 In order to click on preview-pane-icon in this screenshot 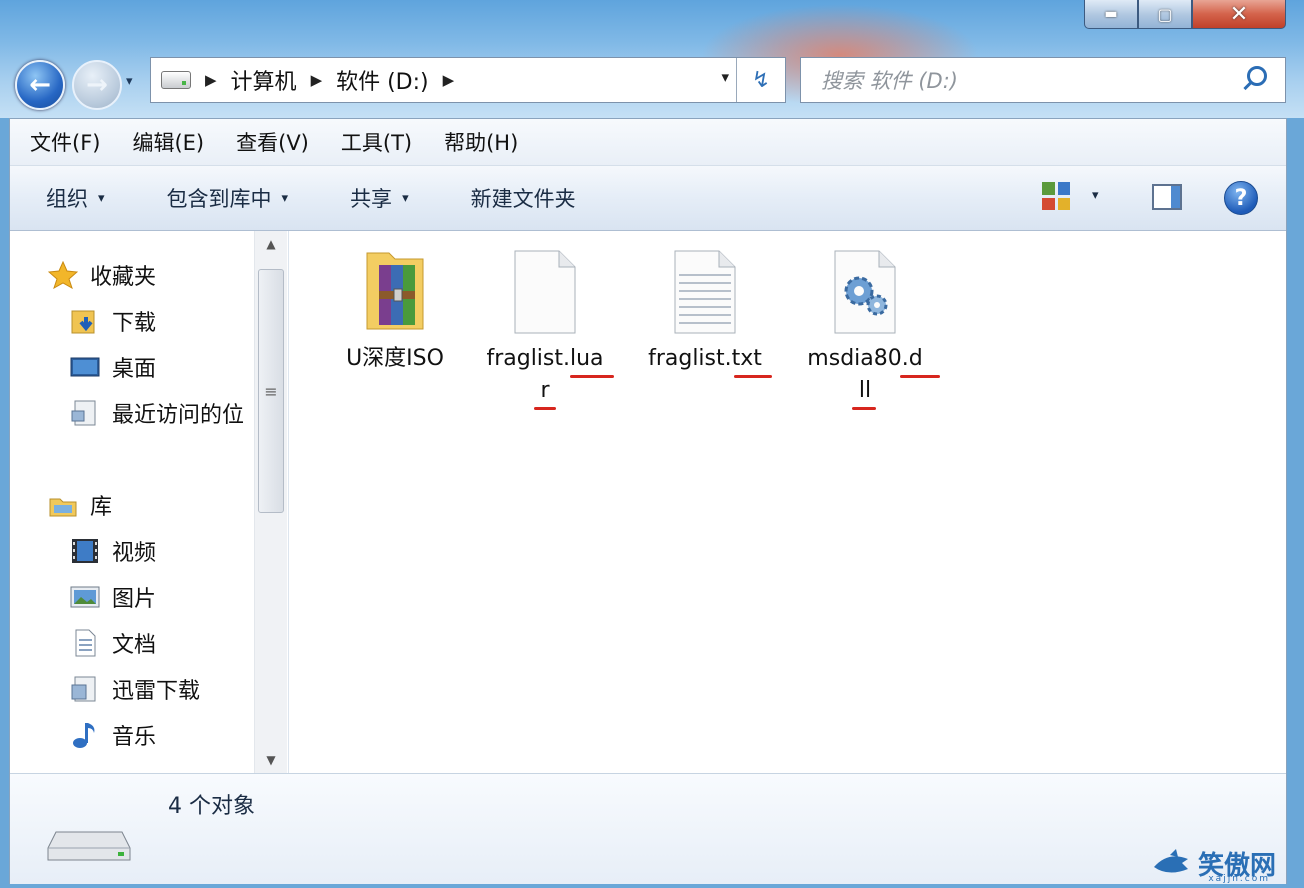, I will do `click(1167, 197)`.